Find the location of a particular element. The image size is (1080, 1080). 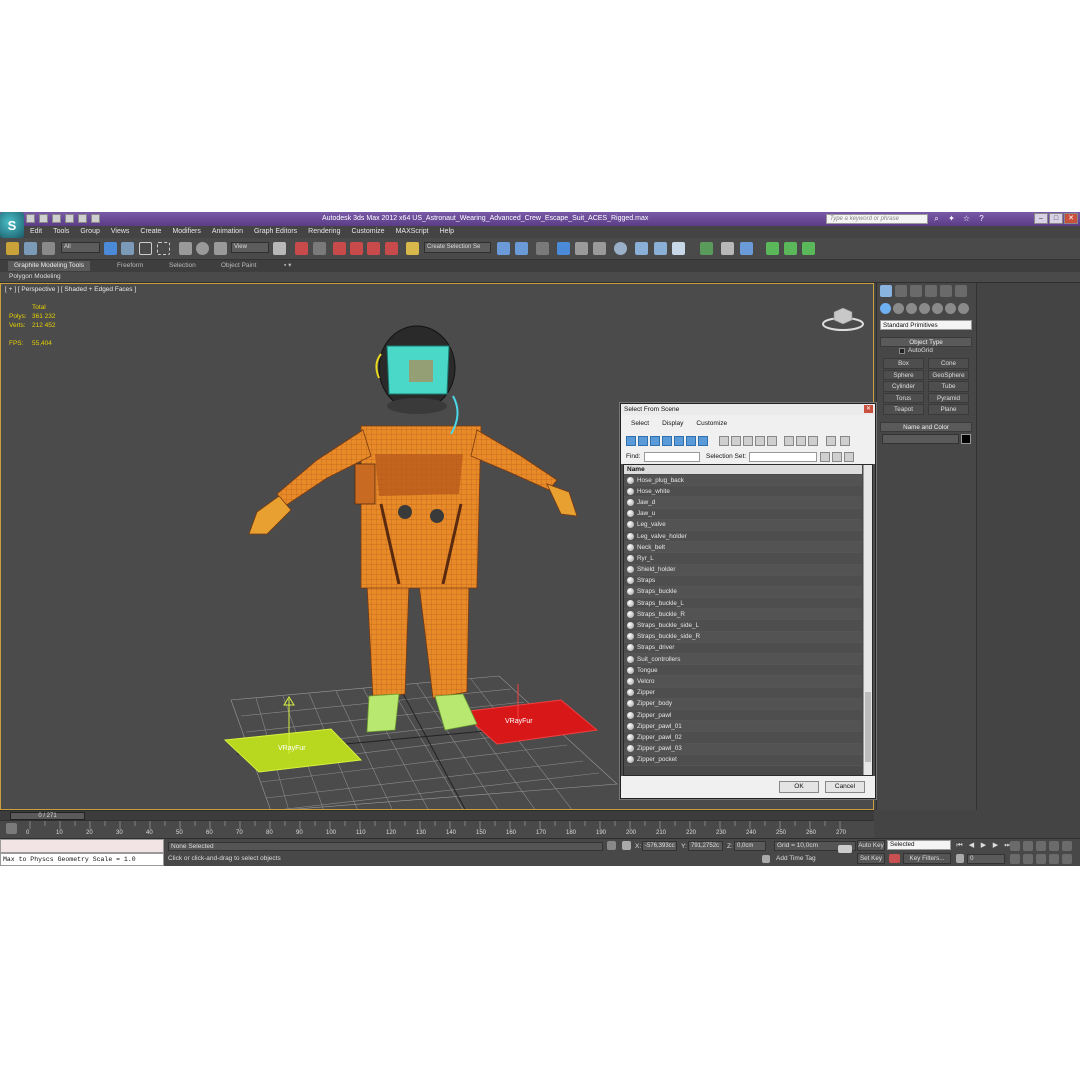

physics-settings-icon is located at coordinates (808, 248).